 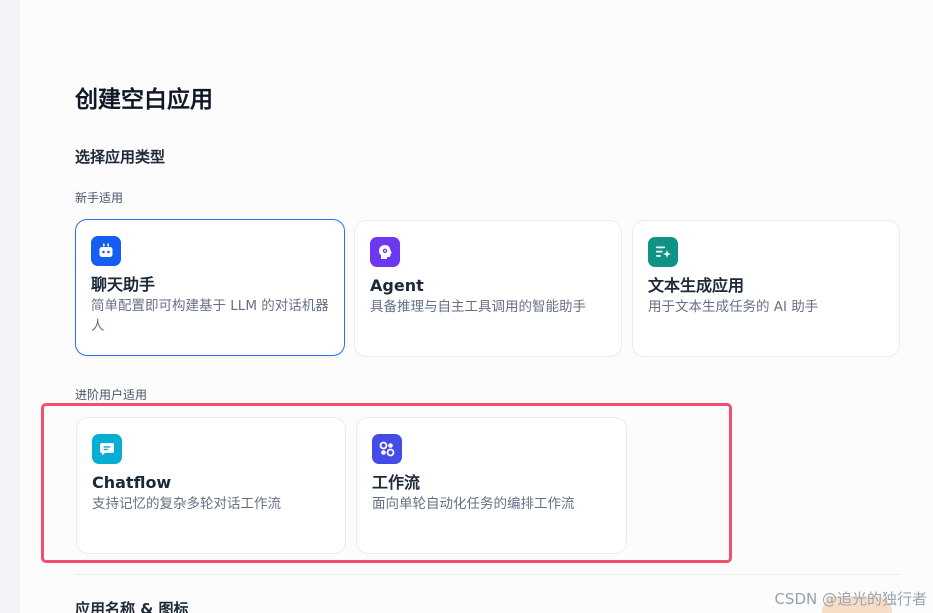 What do you see at coordinates (696, 285) in the screenshot?
I see `card-title: 文本生成应用` at bounding box center [696, 285].